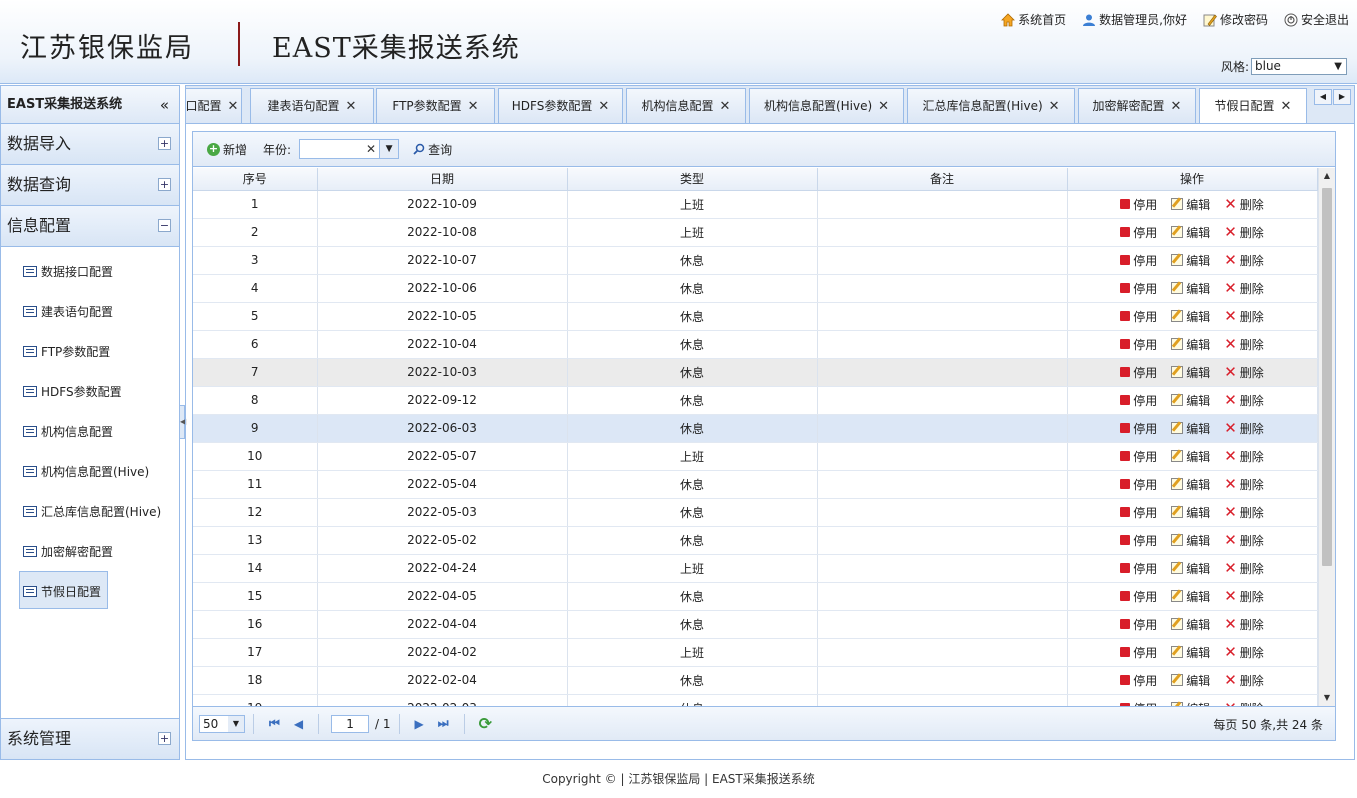 The width and height of the screenshot is (1357, 798). What do you see at coordinates (755, 652) in the screenshot?
I see `table-row: 17 2022-04-02 上班 停用 编辑 ✕ 删除` at bounding box center [755, 652].